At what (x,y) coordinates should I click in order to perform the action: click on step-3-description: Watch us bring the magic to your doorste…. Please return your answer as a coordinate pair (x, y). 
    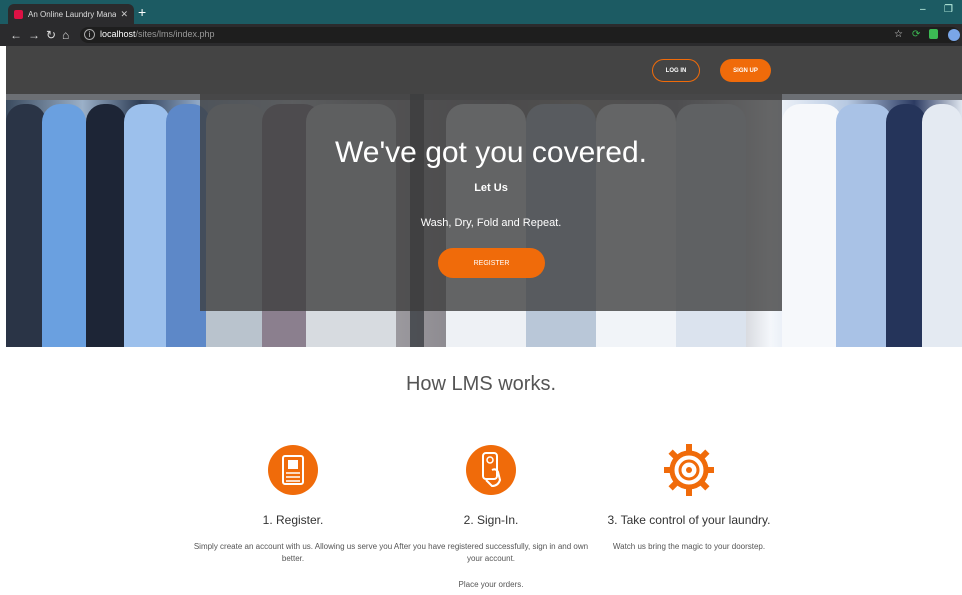
    Looking at the image, I should click on (689, 546).